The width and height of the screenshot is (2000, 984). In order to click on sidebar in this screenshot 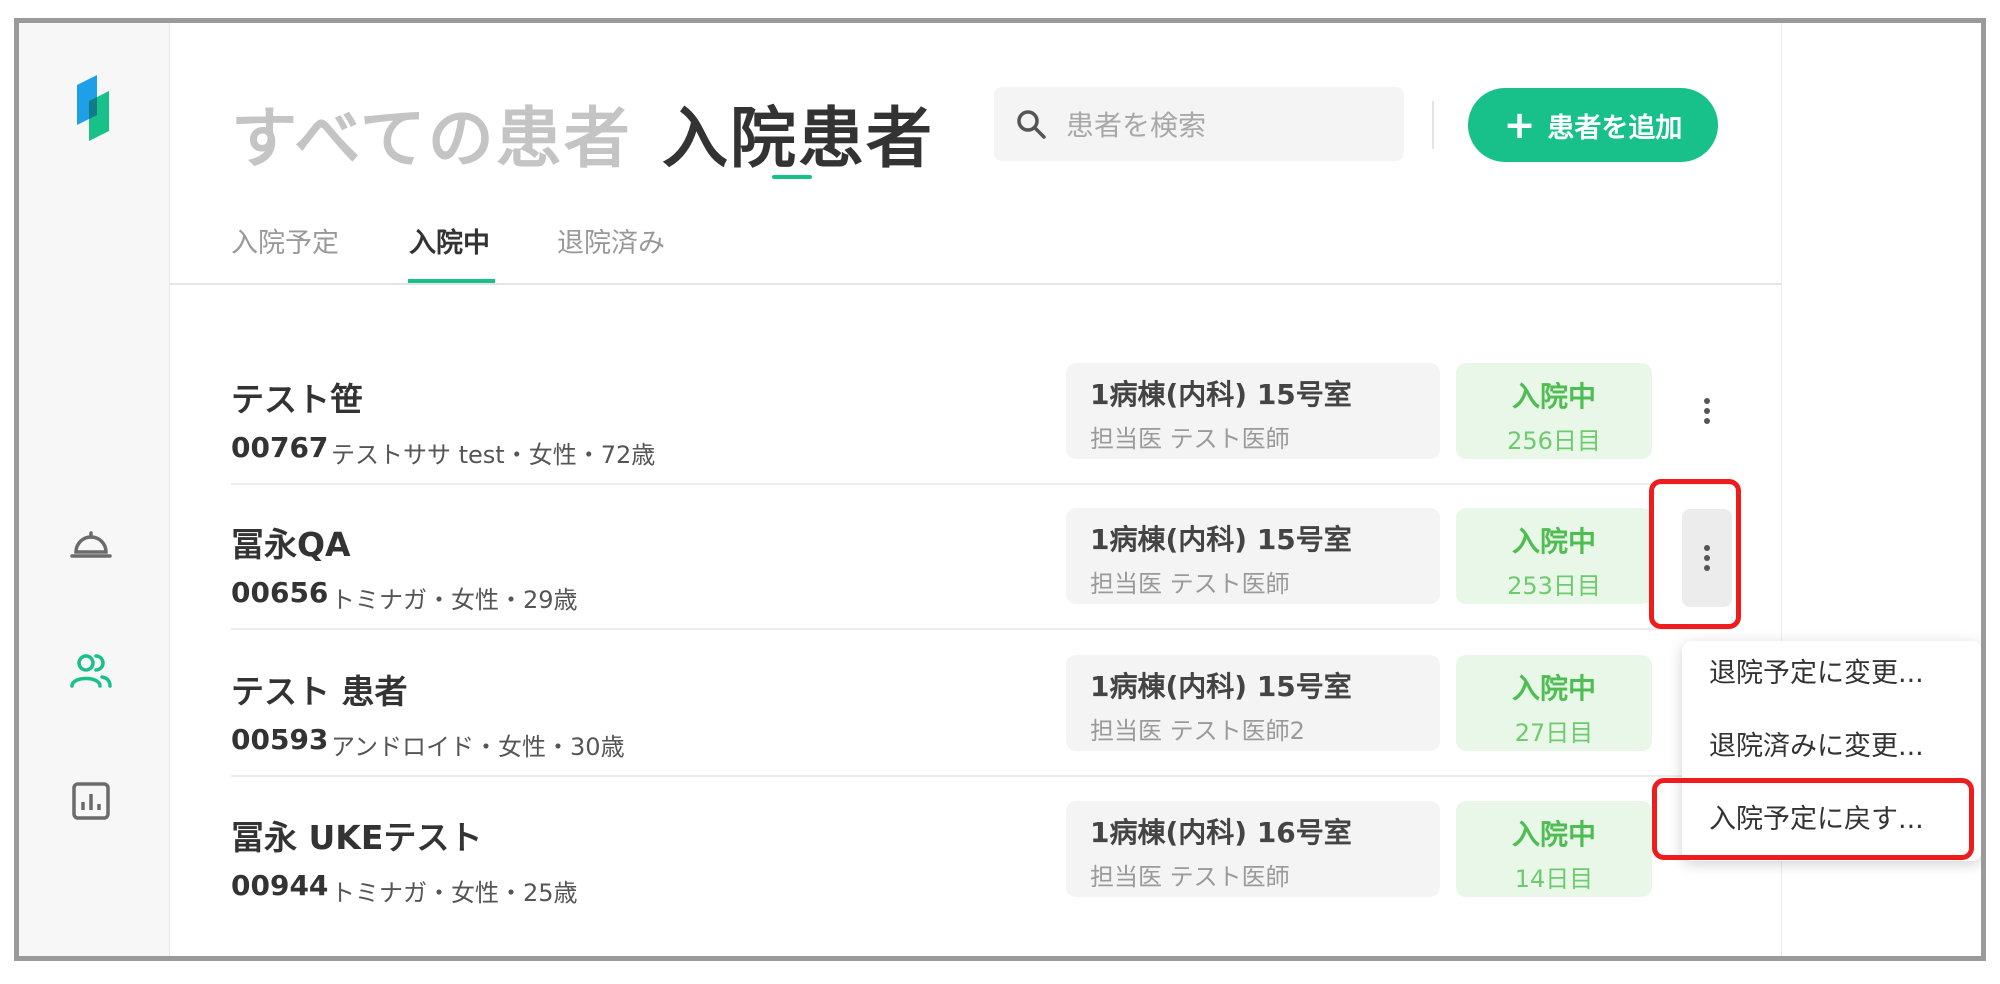, I will do `click(94, 489)`.